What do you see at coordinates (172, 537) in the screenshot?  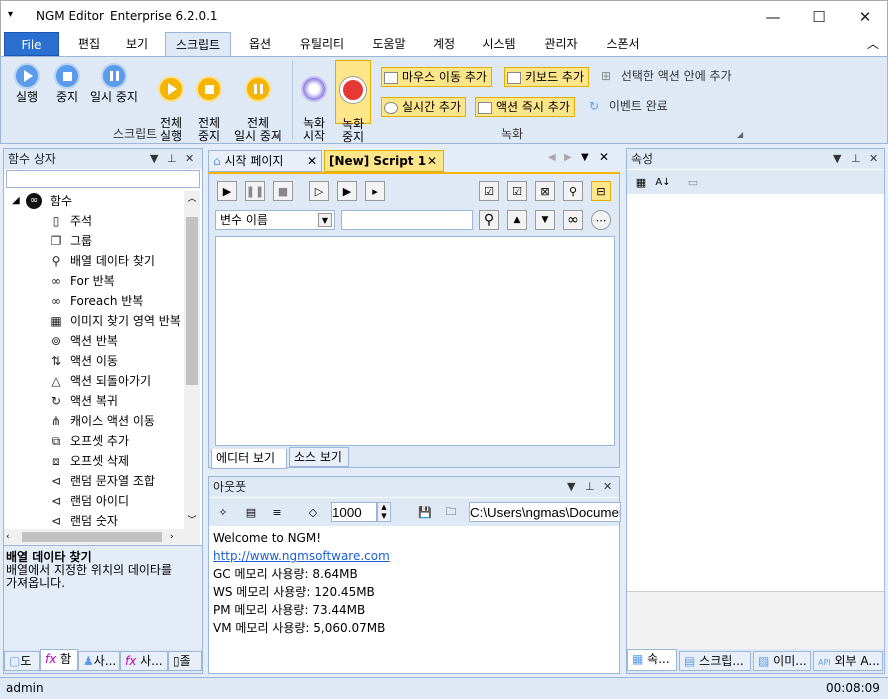 I see `scroll-right-icon: ›` at bounding box center [172, 537].